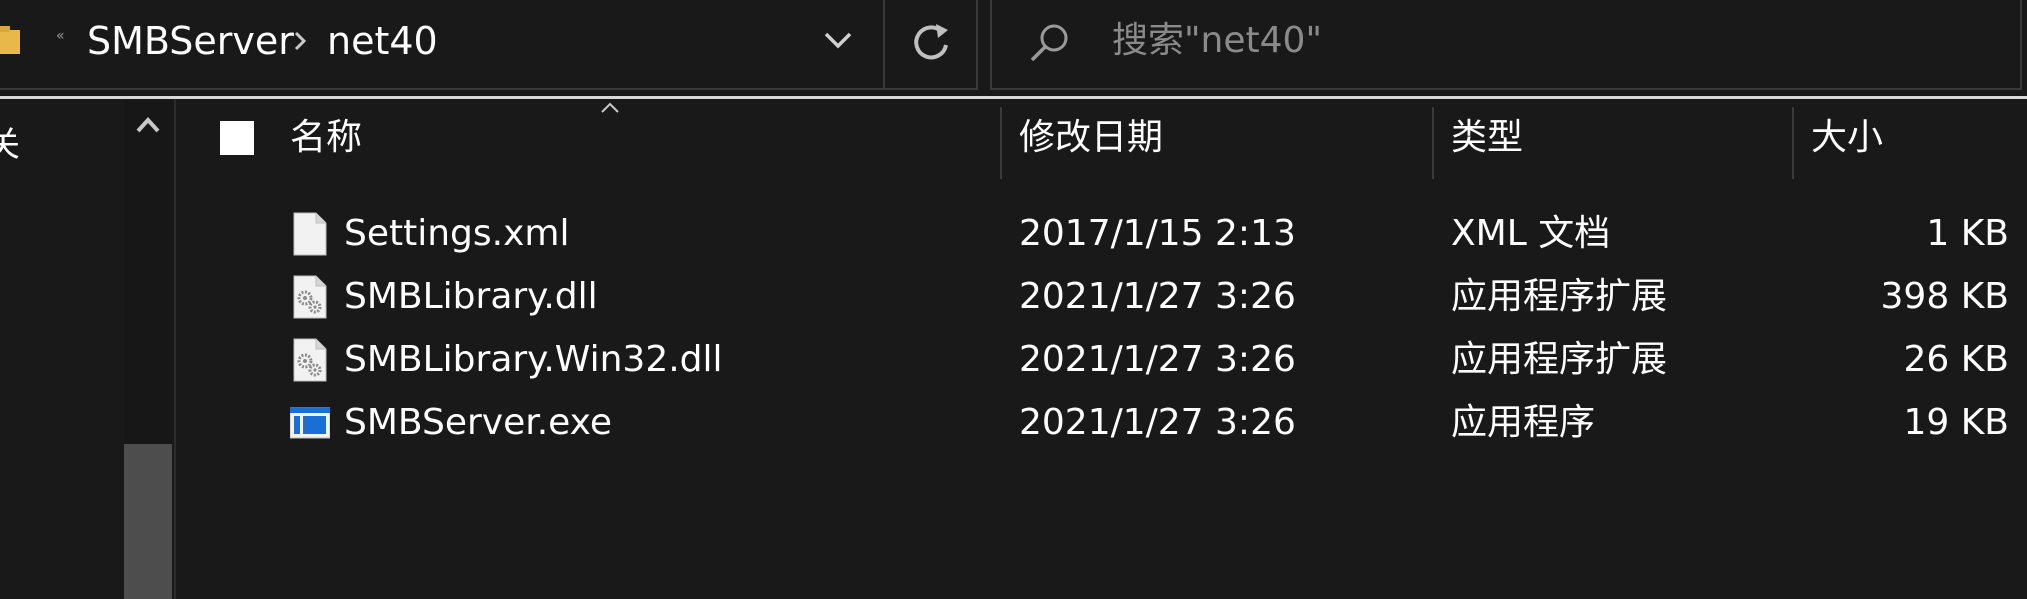  I want to click on navigation-pane: 关, so click(88, 349).